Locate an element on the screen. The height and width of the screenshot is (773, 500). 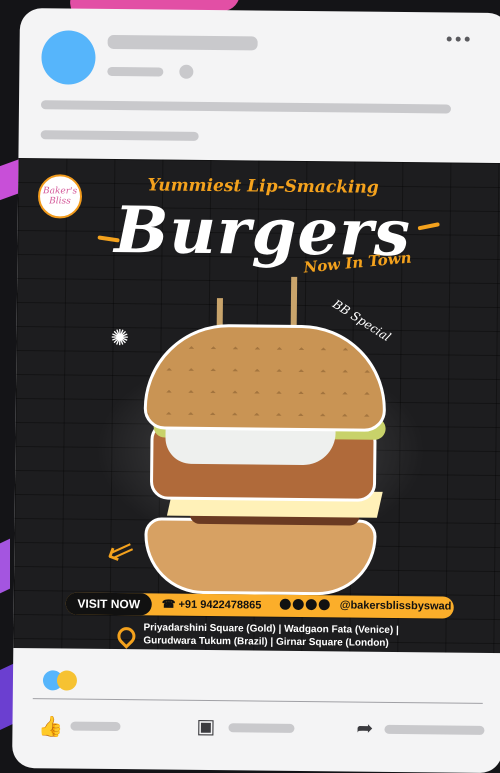
timestamp-placeholder is located at coordinates (135, 71).